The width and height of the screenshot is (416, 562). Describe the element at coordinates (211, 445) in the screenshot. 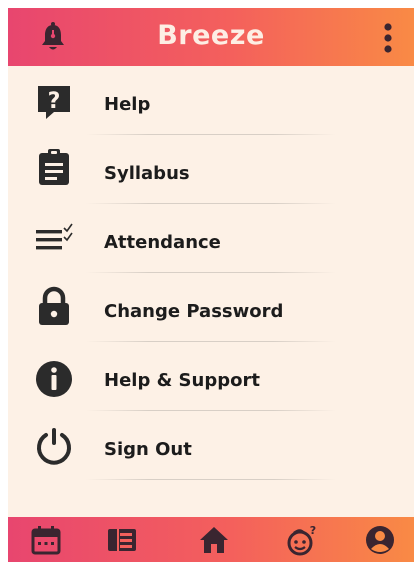

I see `menu-item-sign-out: Sign Out` at that location.